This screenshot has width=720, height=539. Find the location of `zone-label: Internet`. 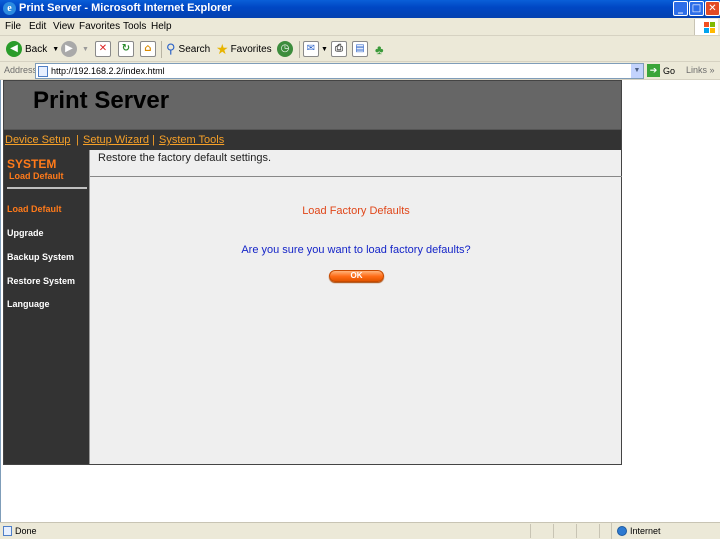

zone-label: Internet is located at coordinates (645, 531).